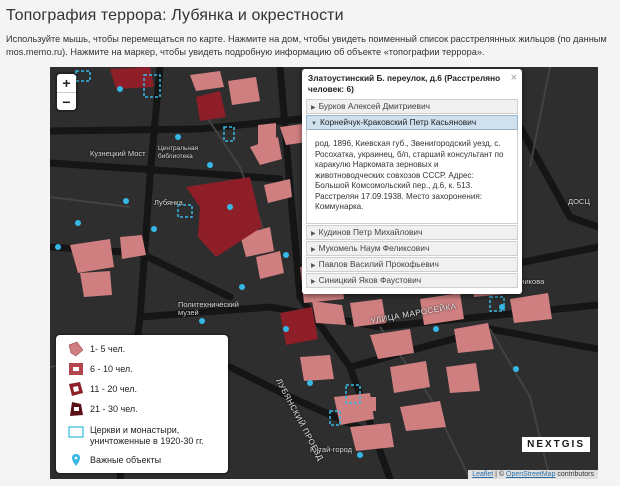 This screenshot has height=486, width=620. Describe the element at coordinates (208, 308) in the screenshot. I see `map-label-museum: Политехнический музей` at that location.